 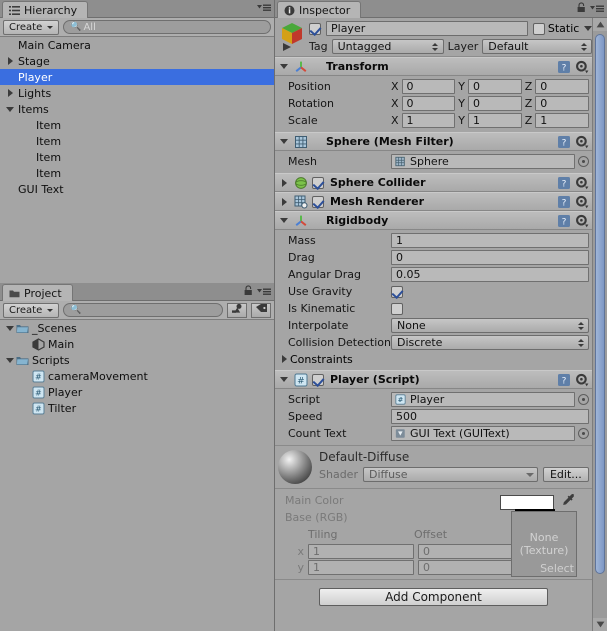 What do you see at coordinates (427, 28) in the screenshot?
I see `gameobject-name-input: Player` at bounding box center [427, 28].